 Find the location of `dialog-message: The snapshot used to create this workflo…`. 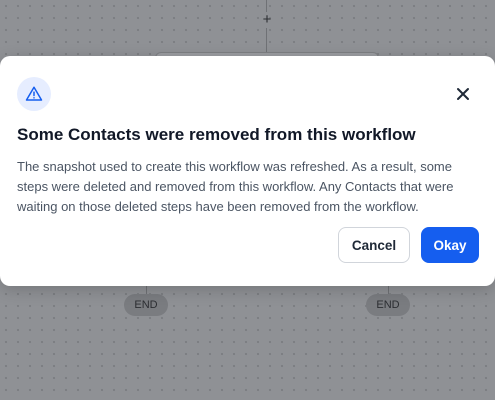

dialog-message: The snapshot used to create this workflo… is located at coordinates (235, 186).